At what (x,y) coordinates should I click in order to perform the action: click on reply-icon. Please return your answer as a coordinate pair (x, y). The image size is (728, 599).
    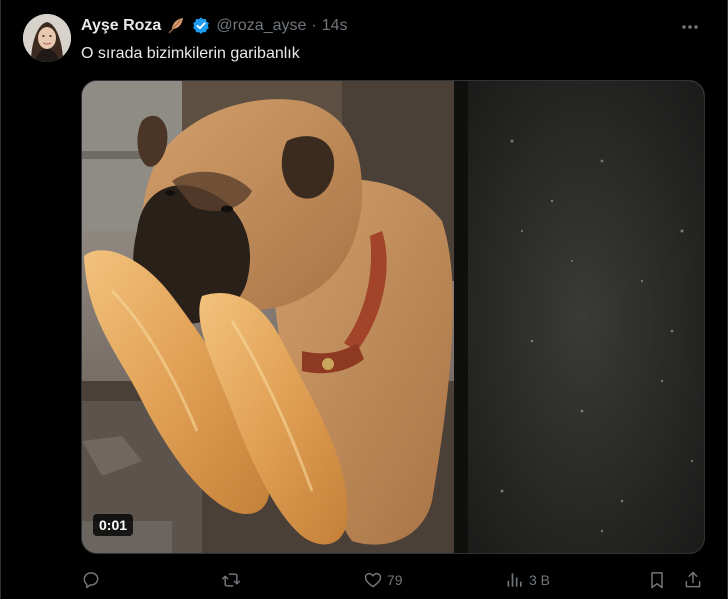
    Looking at the image, I should click on (91, 580).